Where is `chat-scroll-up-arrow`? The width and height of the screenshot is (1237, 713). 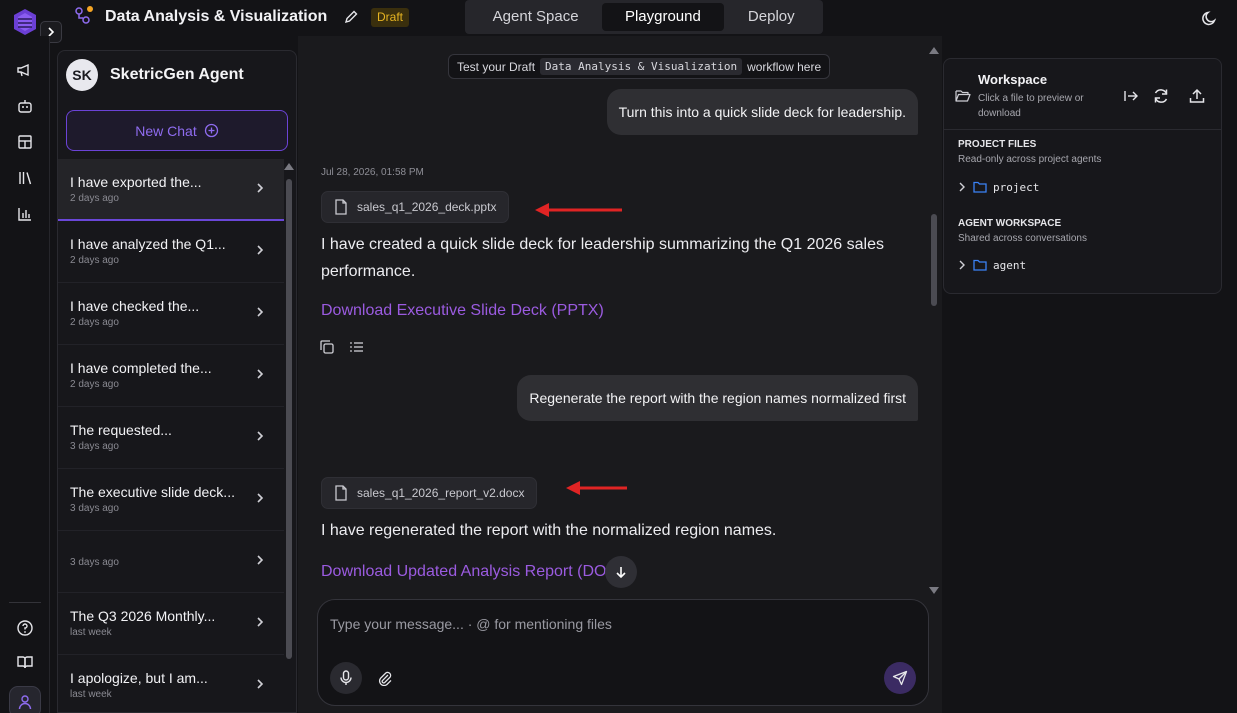
chat-scroll-up-arrow is located at coordinates (934, 50).